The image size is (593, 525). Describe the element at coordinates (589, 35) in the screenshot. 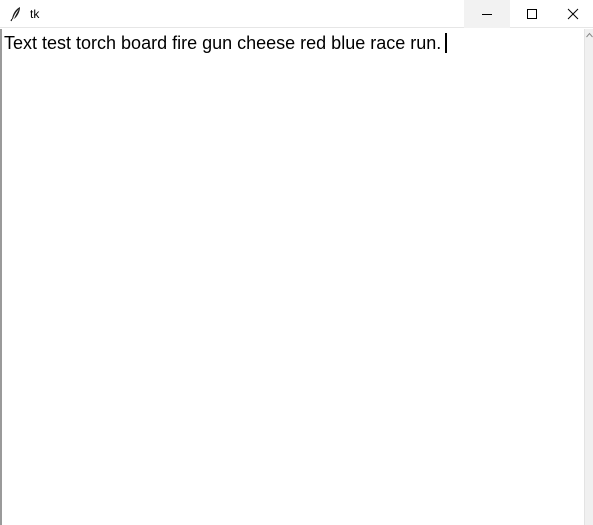

I see `scroll-up-arrow-icon` at that location.